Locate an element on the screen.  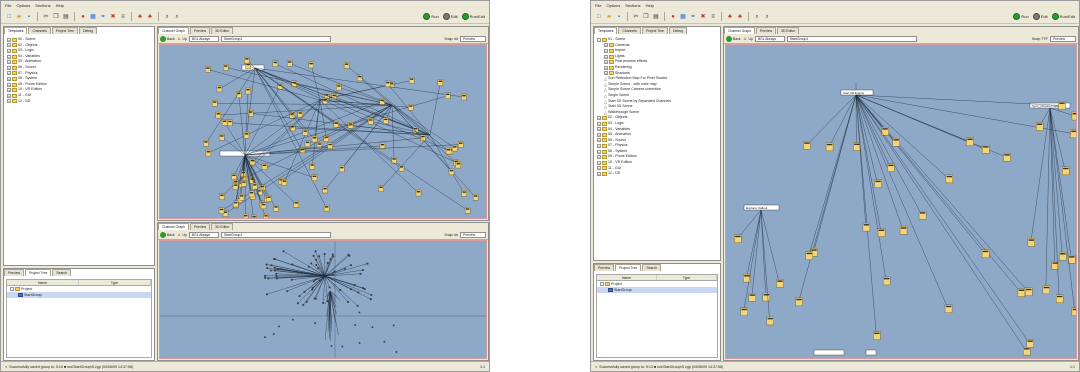
cut-icon: ✂ is located at coordinates (46, 17).